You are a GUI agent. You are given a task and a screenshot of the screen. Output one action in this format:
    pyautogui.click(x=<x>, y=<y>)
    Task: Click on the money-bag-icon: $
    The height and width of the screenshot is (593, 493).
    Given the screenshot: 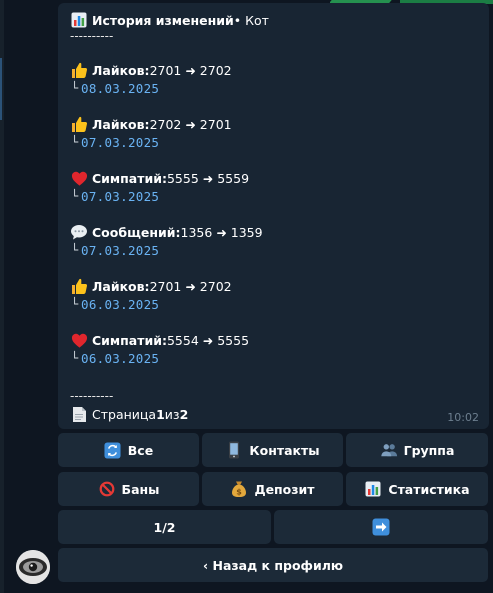 What is the action you would take?
    pyautogui.click(x=239, y=489)
    